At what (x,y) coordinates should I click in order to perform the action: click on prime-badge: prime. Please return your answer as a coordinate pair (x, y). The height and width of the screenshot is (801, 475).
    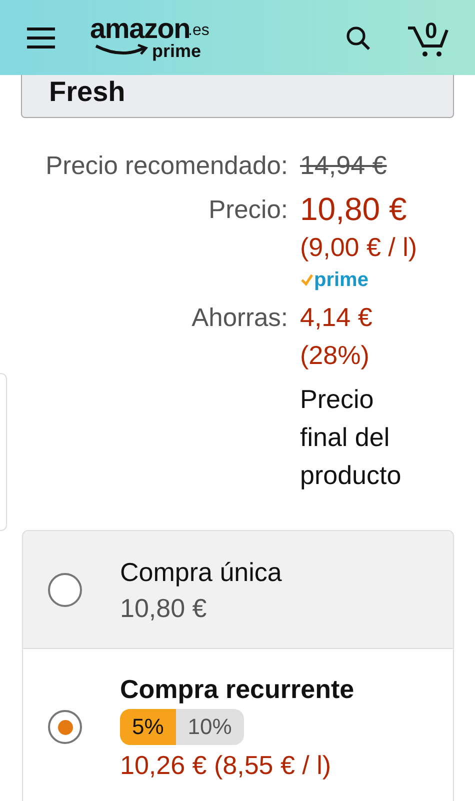
    Looking at the image, I should click on (334, 280).